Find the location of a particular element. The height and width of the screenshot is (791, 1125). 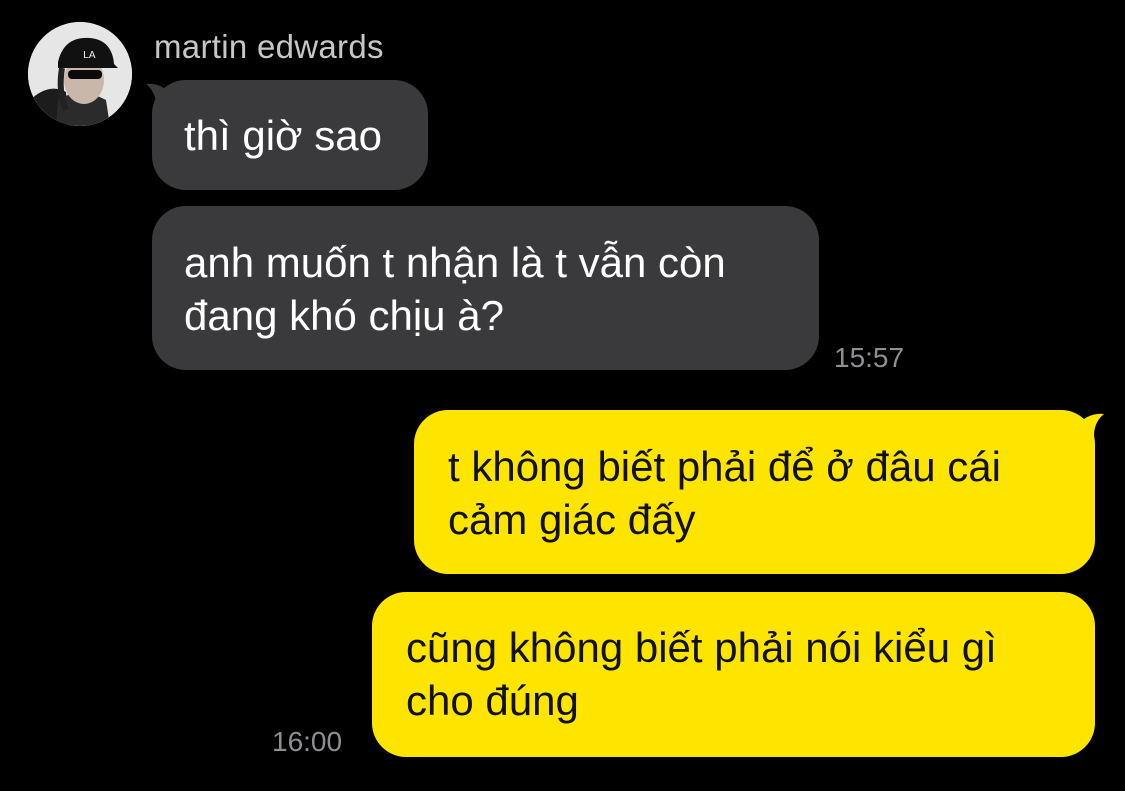

avatar-photo-icon: LA is located at coordinates (80, 74).